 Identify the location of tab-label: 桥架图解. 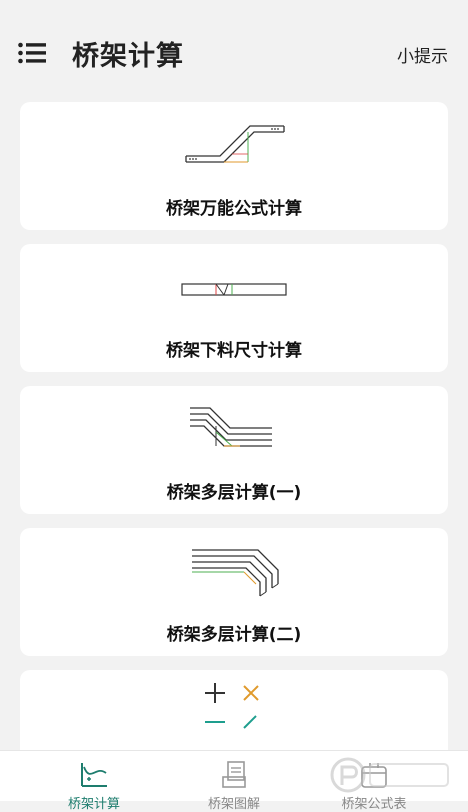
(233, 804).